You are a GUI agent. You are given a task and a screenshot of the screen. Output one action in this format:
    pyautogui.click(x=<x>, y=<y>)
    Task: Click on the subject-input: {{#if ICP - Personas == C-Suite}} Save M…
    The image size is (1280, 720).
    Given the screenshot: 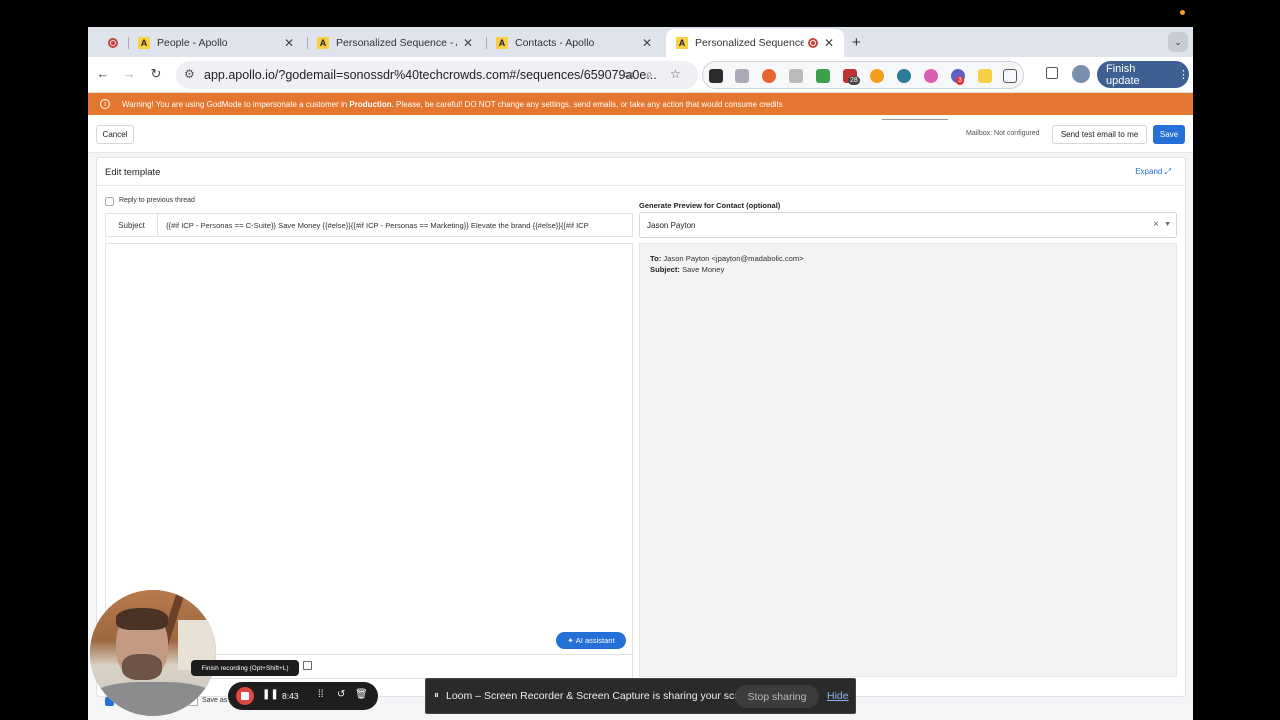 What is the action you would take?
    pyautogui.click(x=397, y=225)
    